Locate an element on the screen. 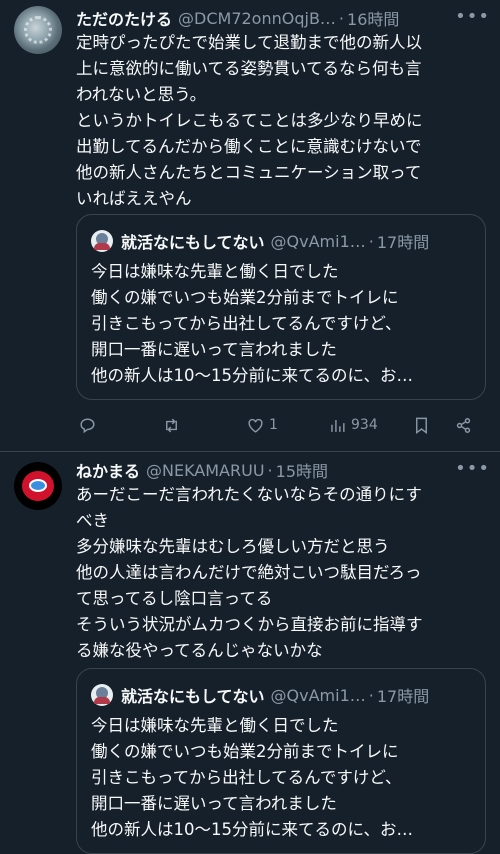 This screenshot has height=854, width=500. avatar-image is located at coordinates (38, 30).